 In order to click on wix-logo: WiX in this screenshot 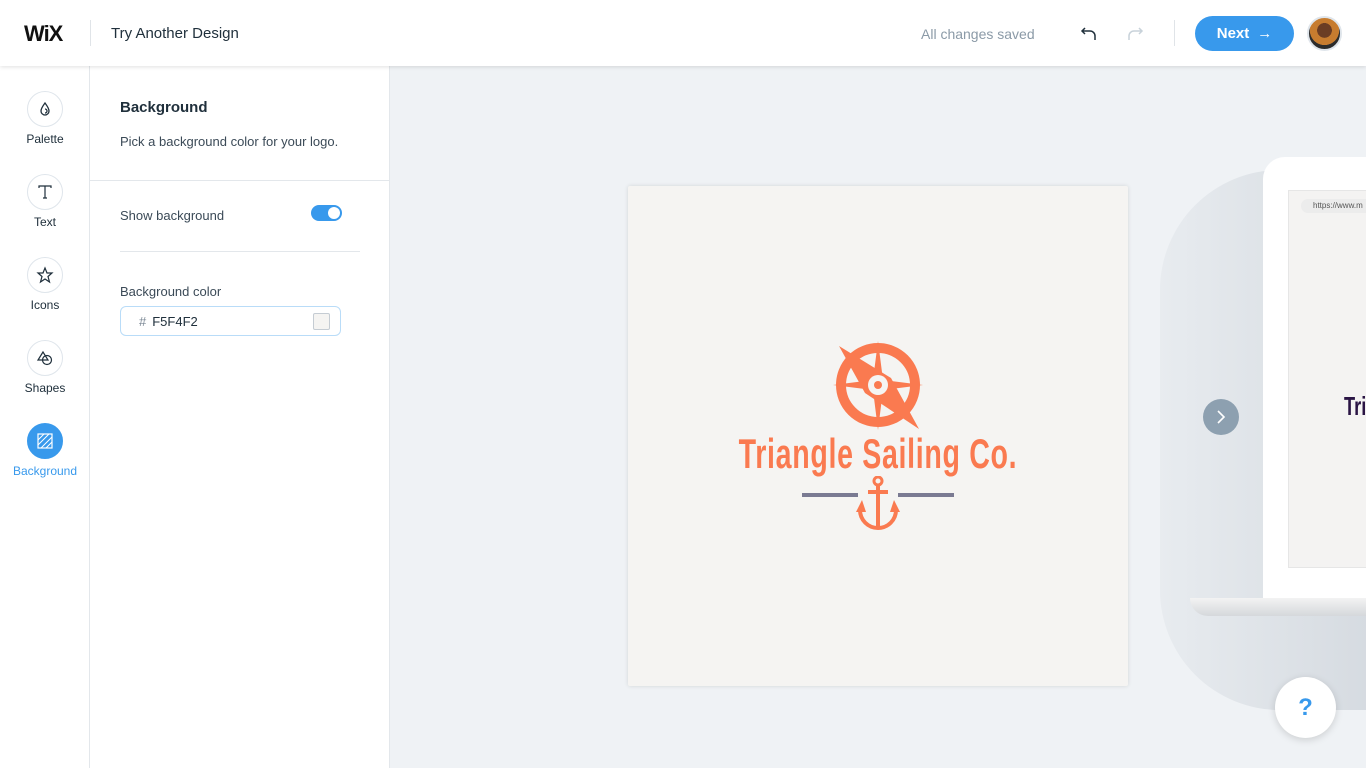, I will do `click(43, 34)`.